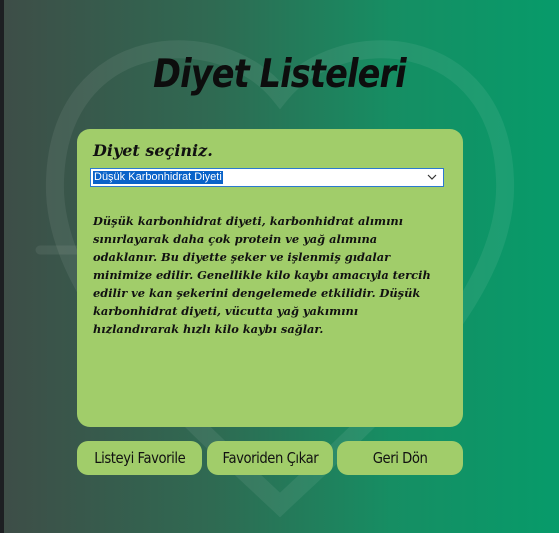 The image size is (559, 533). I want to click on add-favorite-button: Listeyi Favorile, so click(139, 458).